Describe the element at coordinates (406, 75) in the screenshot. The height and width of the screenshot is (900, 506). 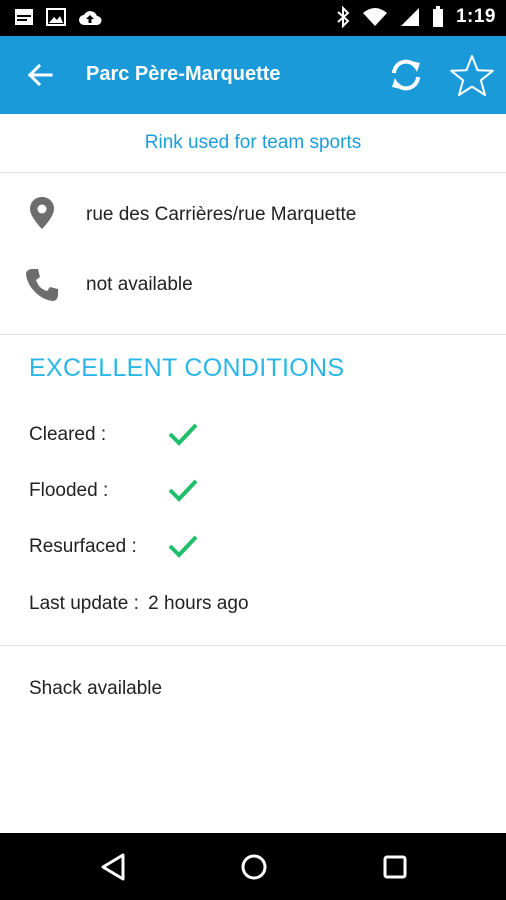
I see `refresh-icon` at that location.